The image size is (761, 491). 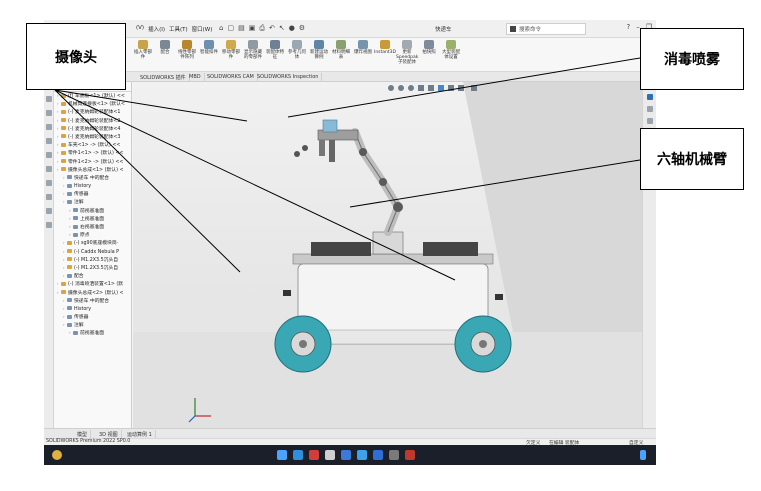 What do you see at coordinates (495, 183) in the screenshot?
I see `arm-pointer-line` at bounding box center [495, 183].